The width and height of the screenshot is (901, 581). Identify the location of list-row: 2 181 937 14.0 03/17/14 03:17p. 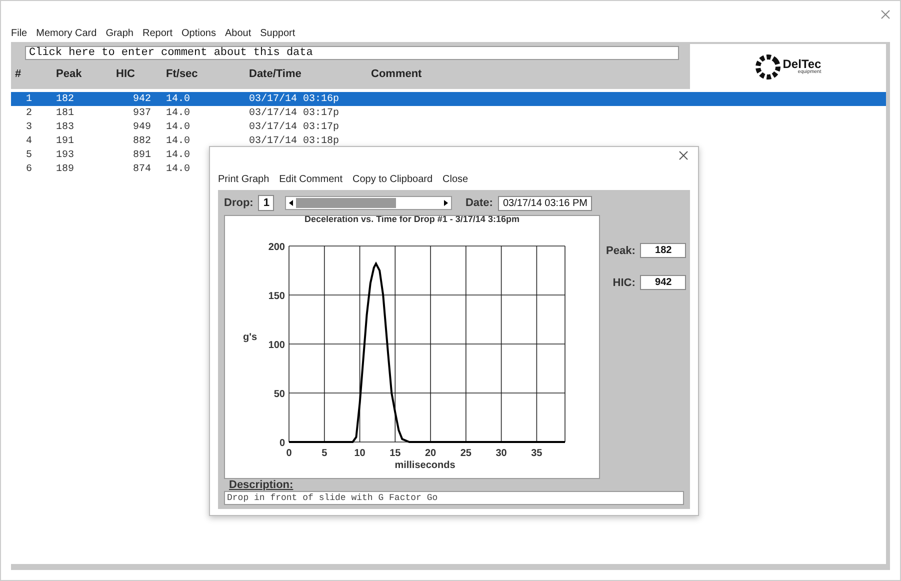
(448, 113).